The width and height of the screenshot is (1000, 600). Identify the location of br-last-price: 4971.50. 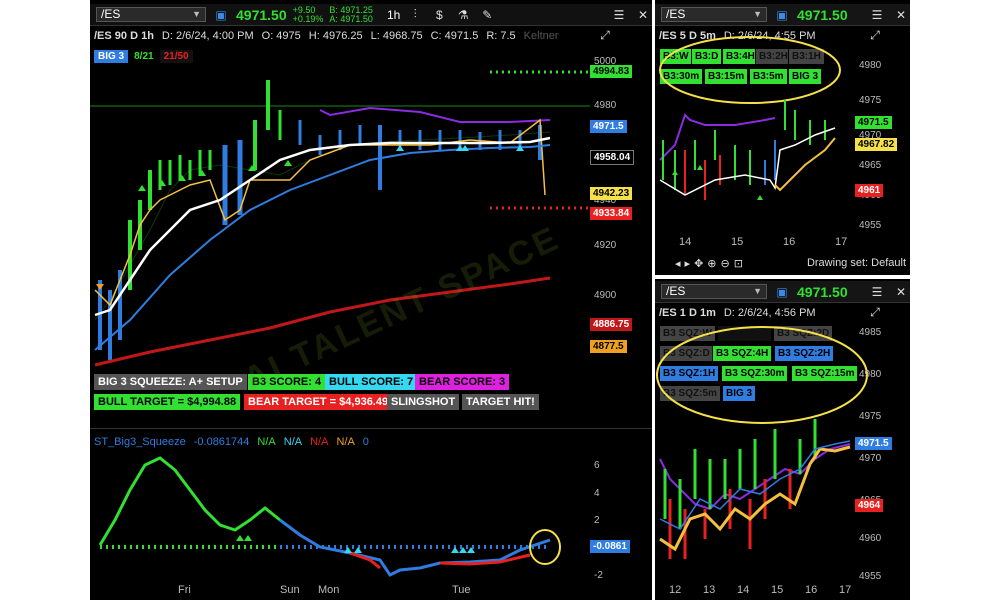
(822, 291).